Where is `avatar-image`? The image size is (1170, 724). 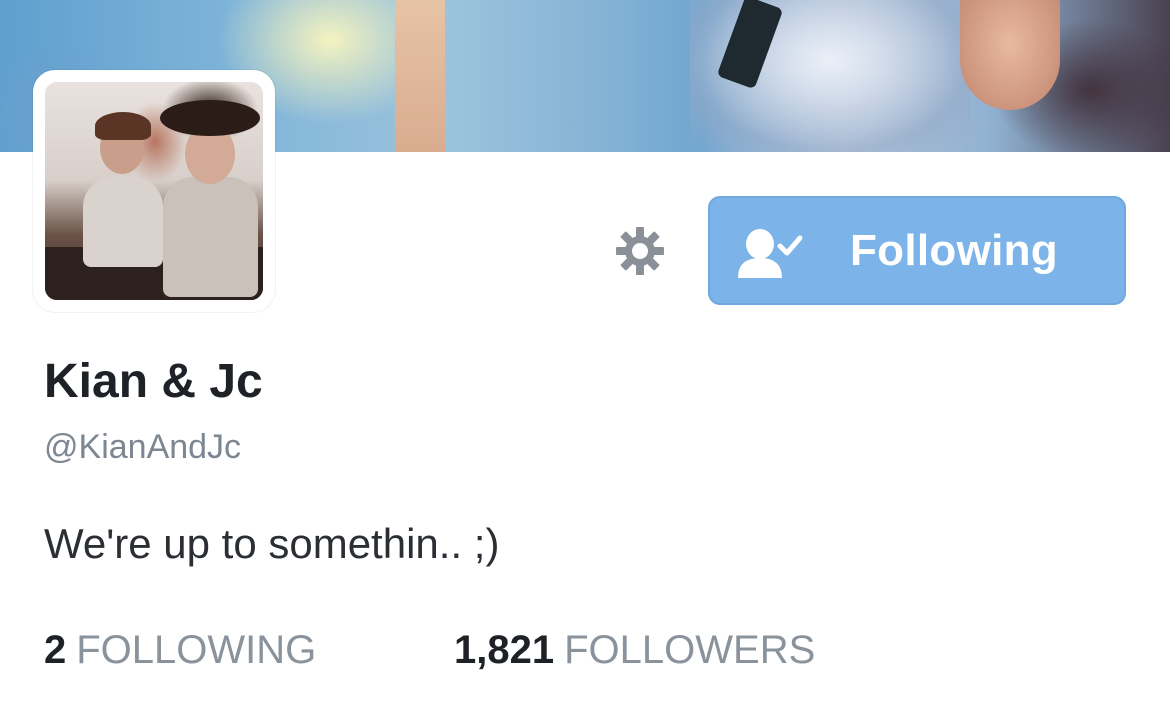 avatar-image is located at coordinates (154, 191).